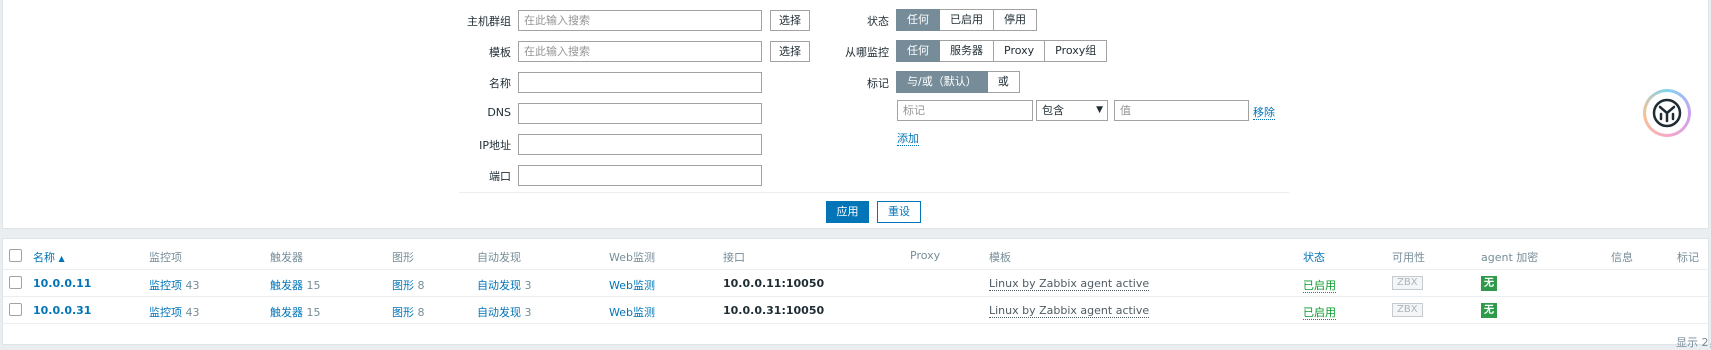 This screenshot has width=1711, height=350. What do you see at coordinates (774, 283) in the screenshot?
I see `interface-value: 10.0.0.11:10050` at bounding box center [774, 283].